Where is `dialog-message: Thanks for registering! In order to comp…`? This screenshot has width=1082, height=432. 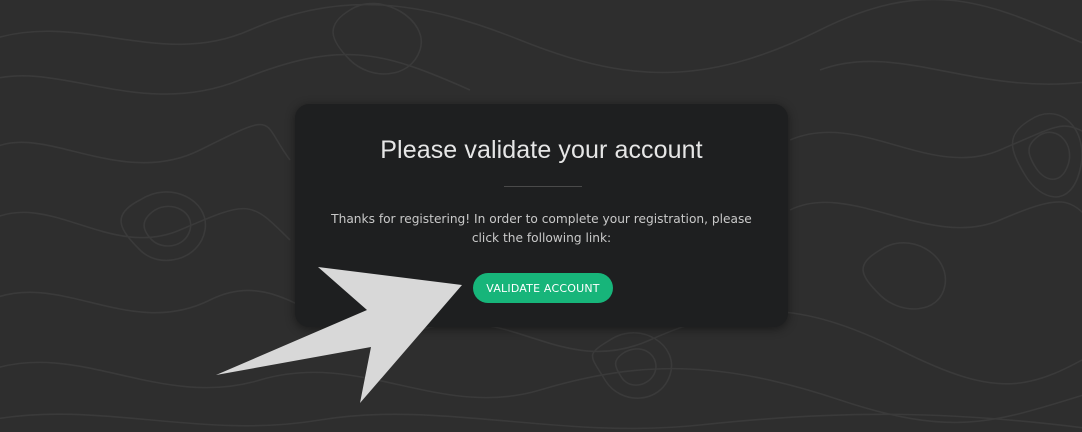
dialog-message: Thanks for registering! In order to comp… is located at coordinates (541, 228).